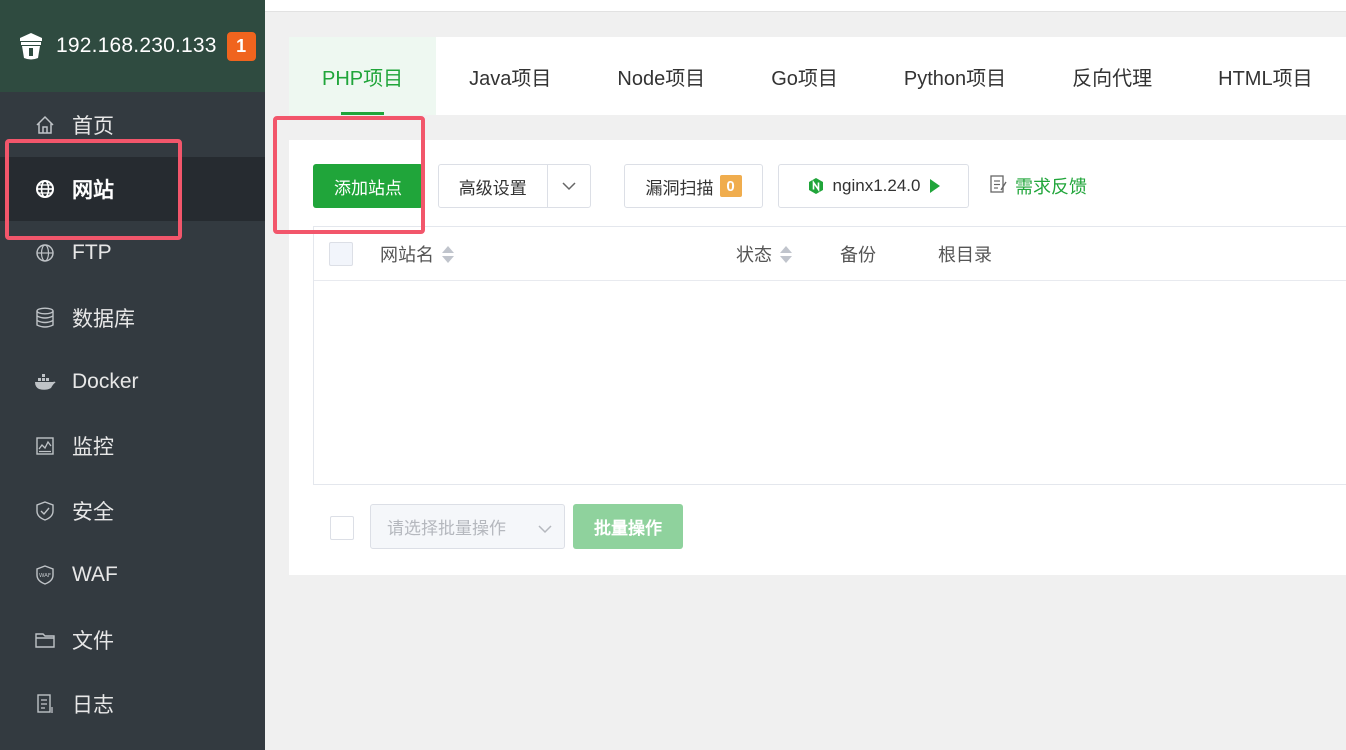 The image size is (1346, 750). I want to click on play-icon, so click(935, 186).